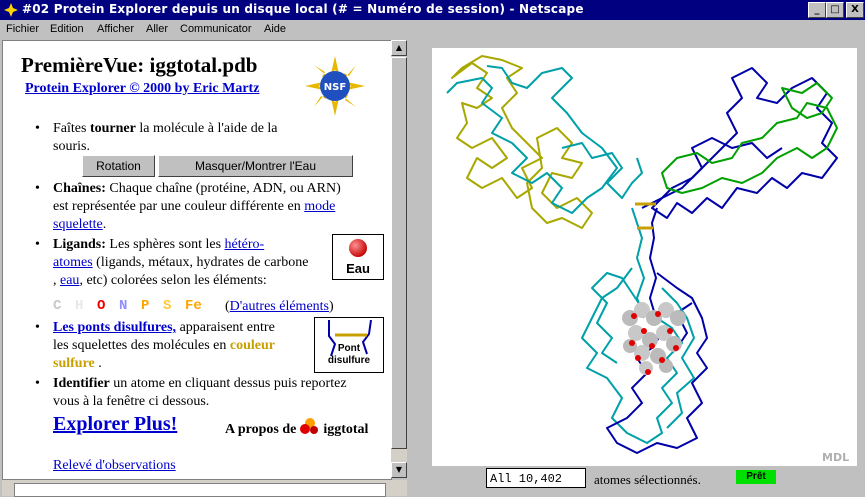  What do you see at coordinates (115, 29) in the screenshot?
I see `menu-afficher: Afficher` at bounding box center [115, 29].